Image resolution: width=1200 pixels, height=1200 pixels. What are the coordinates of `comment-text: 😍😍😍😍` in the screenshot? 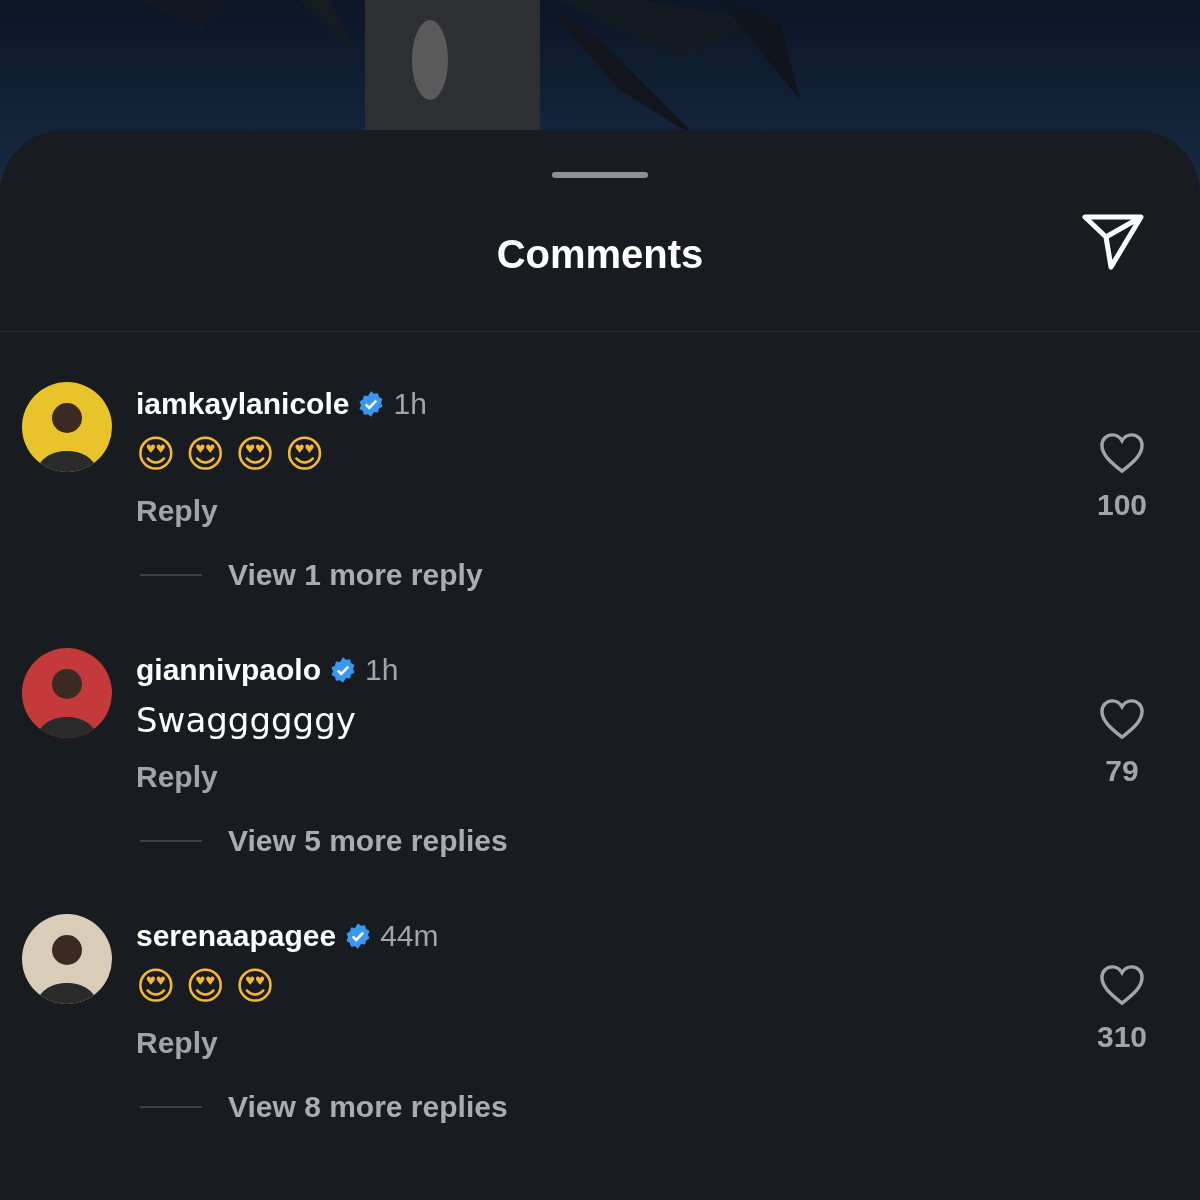 It's located at (235, 454).